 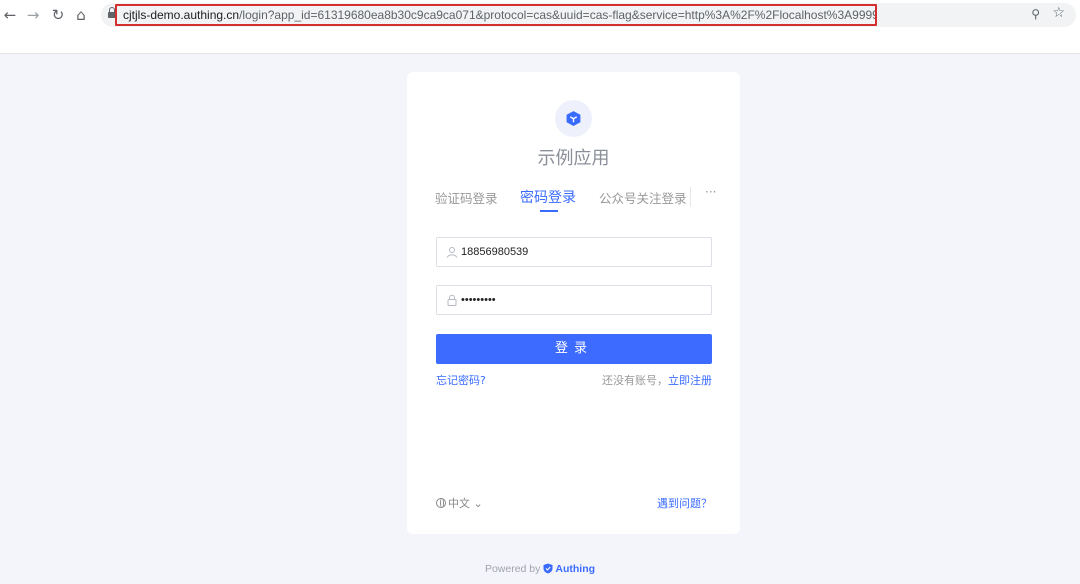 What do you see at coordinates (548, 568) in the screenshot?
I see `shield-icon` at bounding box center [548, 568].